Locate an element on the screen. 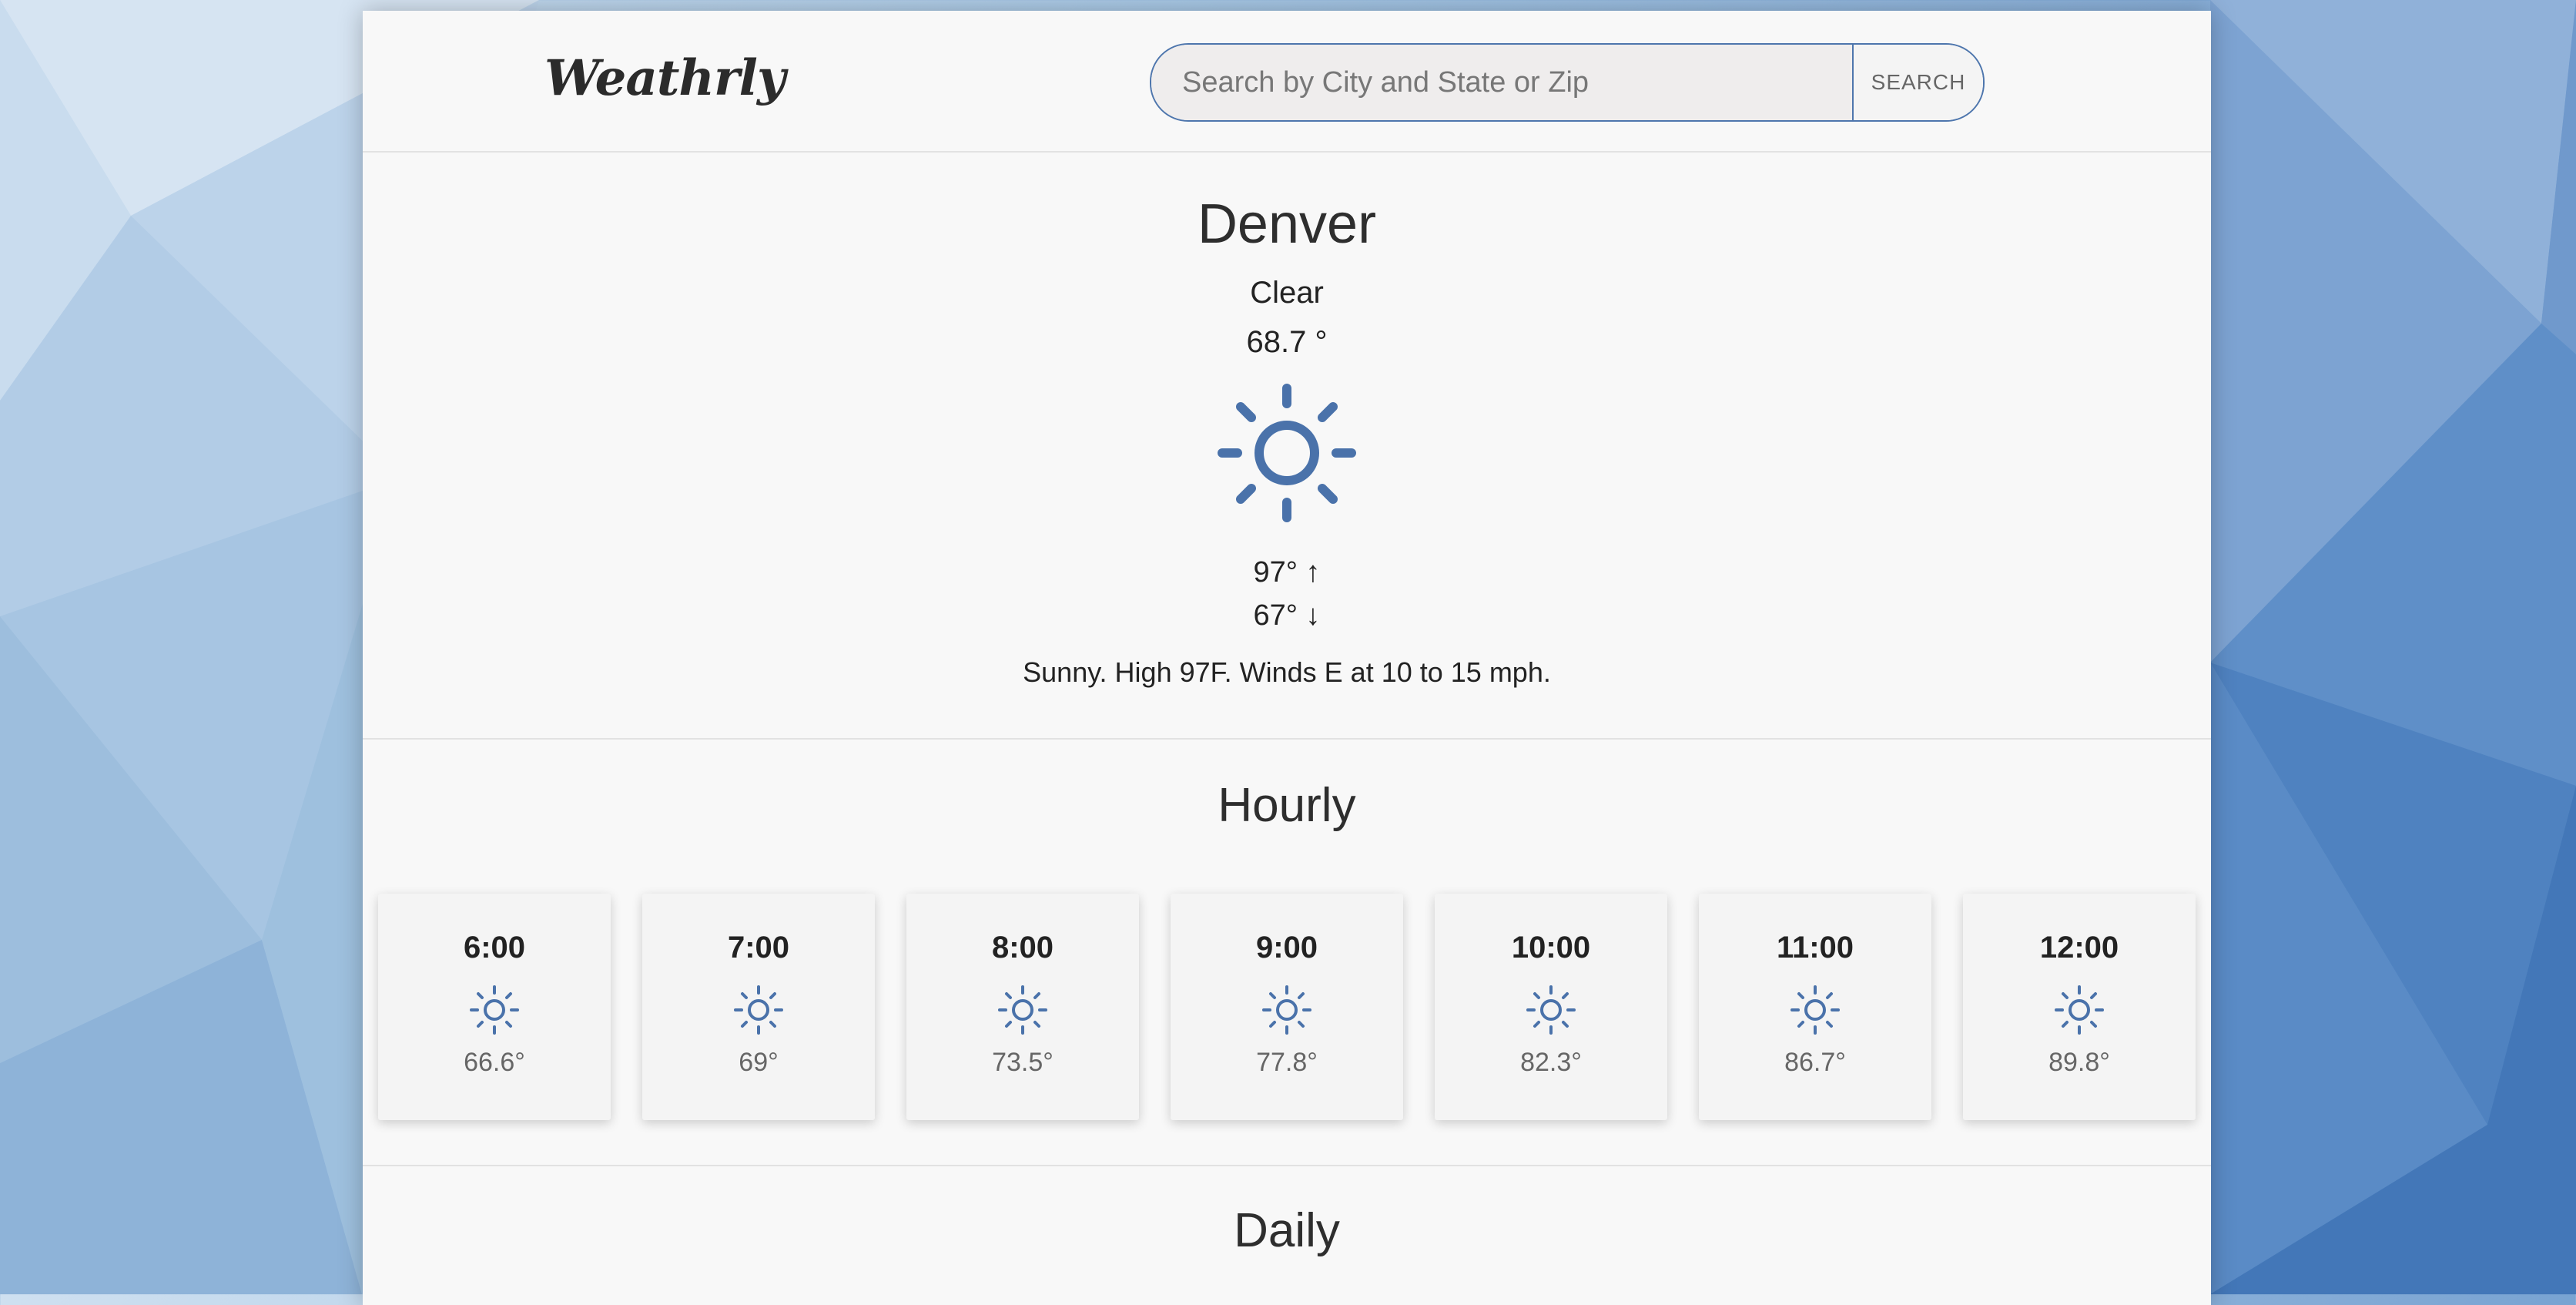  hourly-card: 9:00 77.8° is located at coordinates (1287, 1007).